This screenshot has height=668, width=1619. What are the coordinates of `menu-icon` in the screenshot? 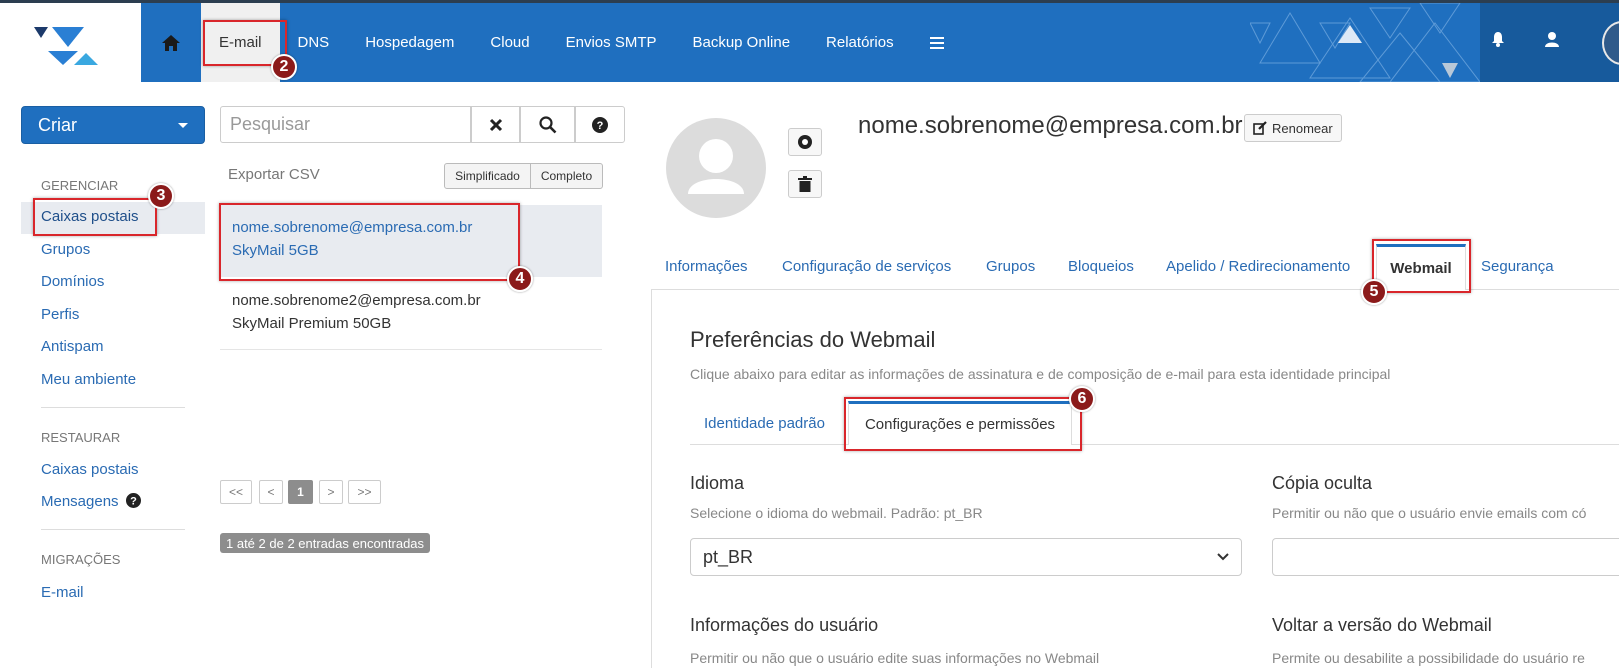 It's located at (936, 42).